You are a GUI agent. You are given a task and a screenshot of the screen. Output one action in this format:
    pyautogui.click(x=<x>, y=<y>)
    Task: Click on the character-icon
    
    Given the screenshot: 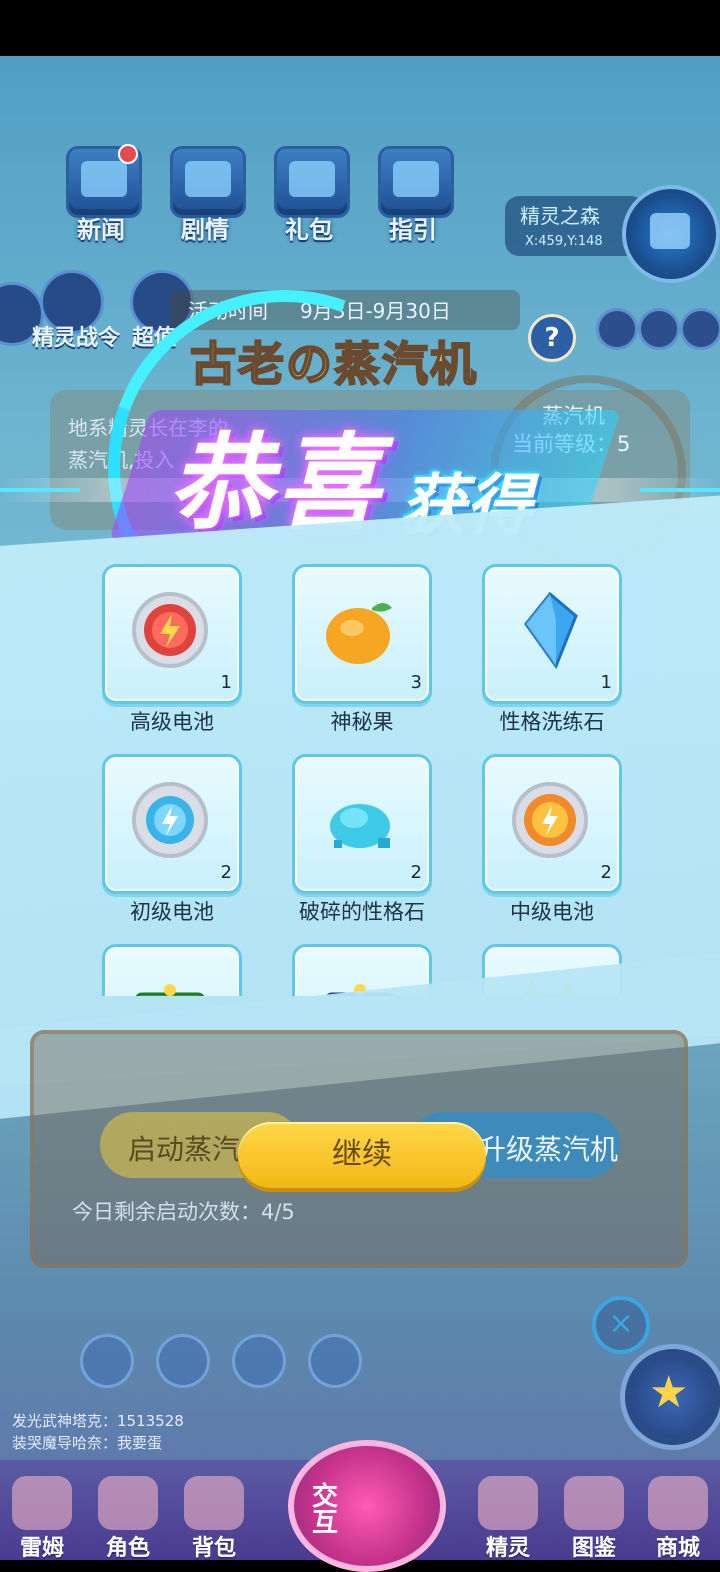 What is the action you would take?
    pyautogui.click(x=128, y=1503)
    